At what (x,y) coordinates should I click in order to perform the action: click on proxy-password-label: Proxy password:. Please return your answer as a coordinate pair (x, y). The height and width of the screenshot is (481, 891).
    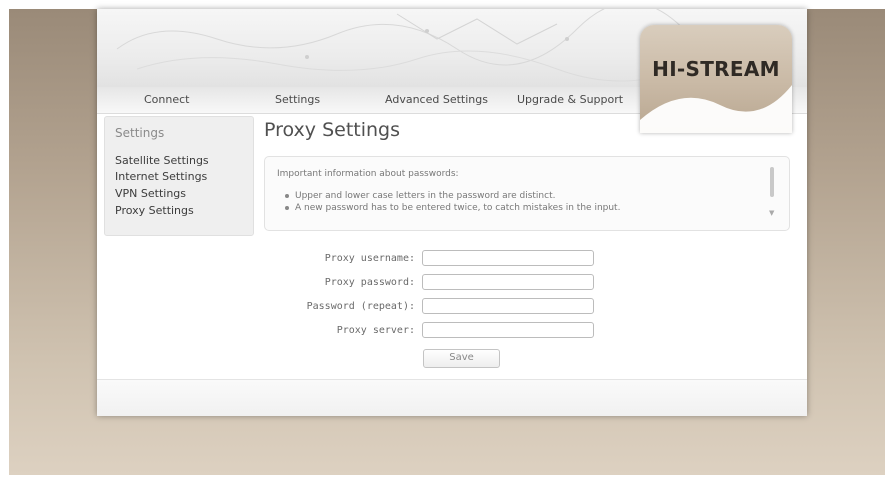
    Looking at the image, I should click on (369, 282).